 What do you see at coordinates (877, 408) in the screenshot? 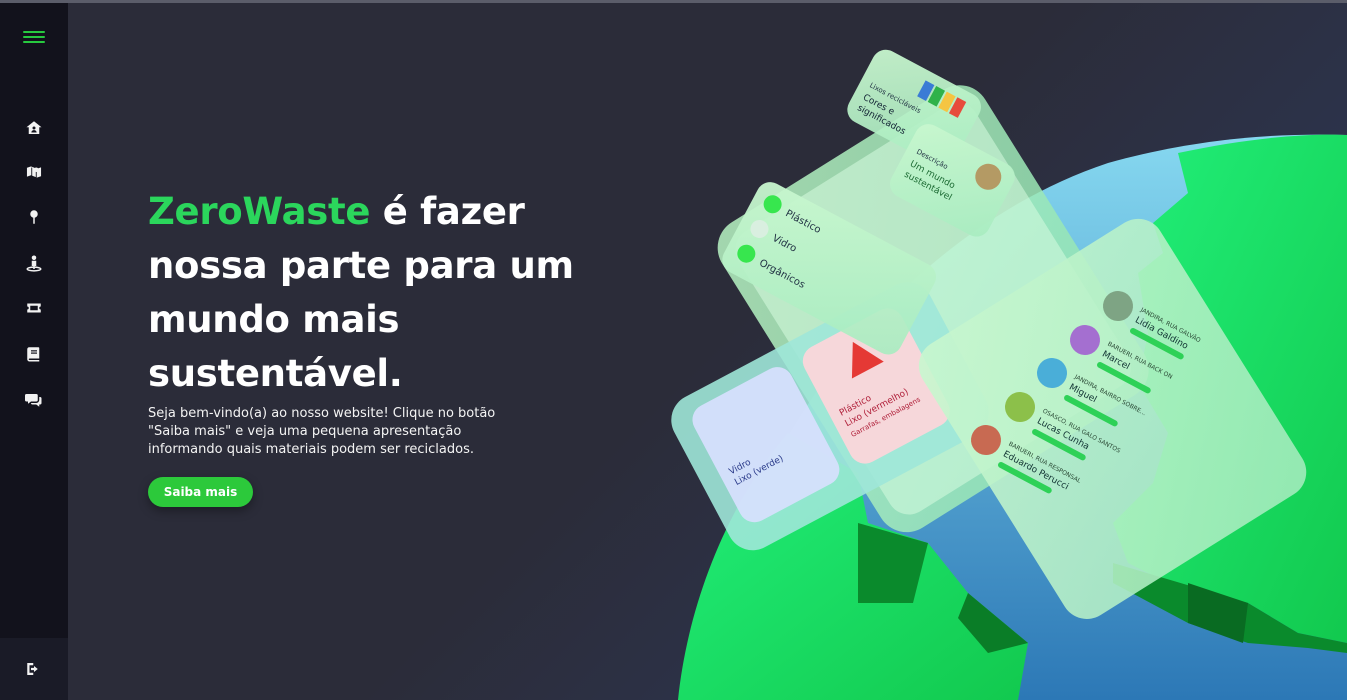
I see `svg-text: Lixo (vermelho)` at bounding box center [877, 408].